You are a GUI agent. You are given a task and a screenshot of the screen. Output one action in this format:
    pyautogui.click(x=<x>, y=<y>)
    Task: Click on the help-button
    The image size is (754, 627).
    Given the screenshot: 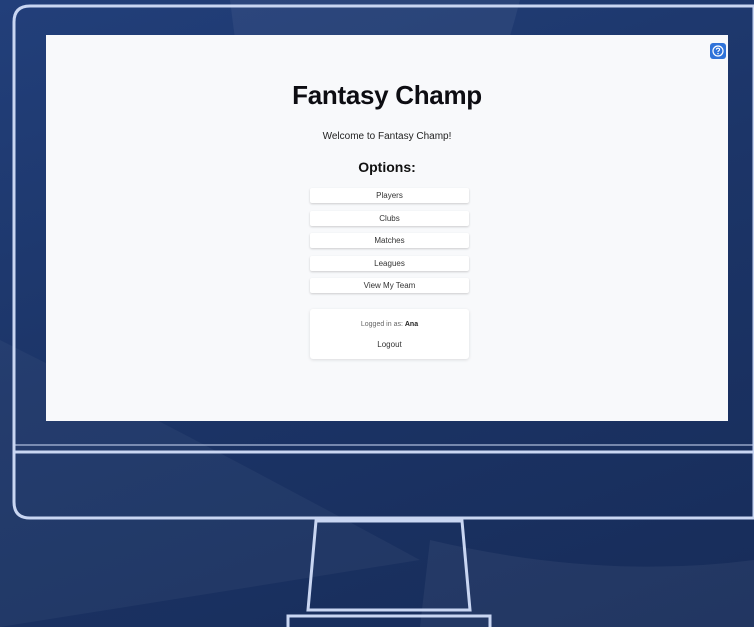 What is the action you would take?
    pyautogui.click(x=718, y=51)
    